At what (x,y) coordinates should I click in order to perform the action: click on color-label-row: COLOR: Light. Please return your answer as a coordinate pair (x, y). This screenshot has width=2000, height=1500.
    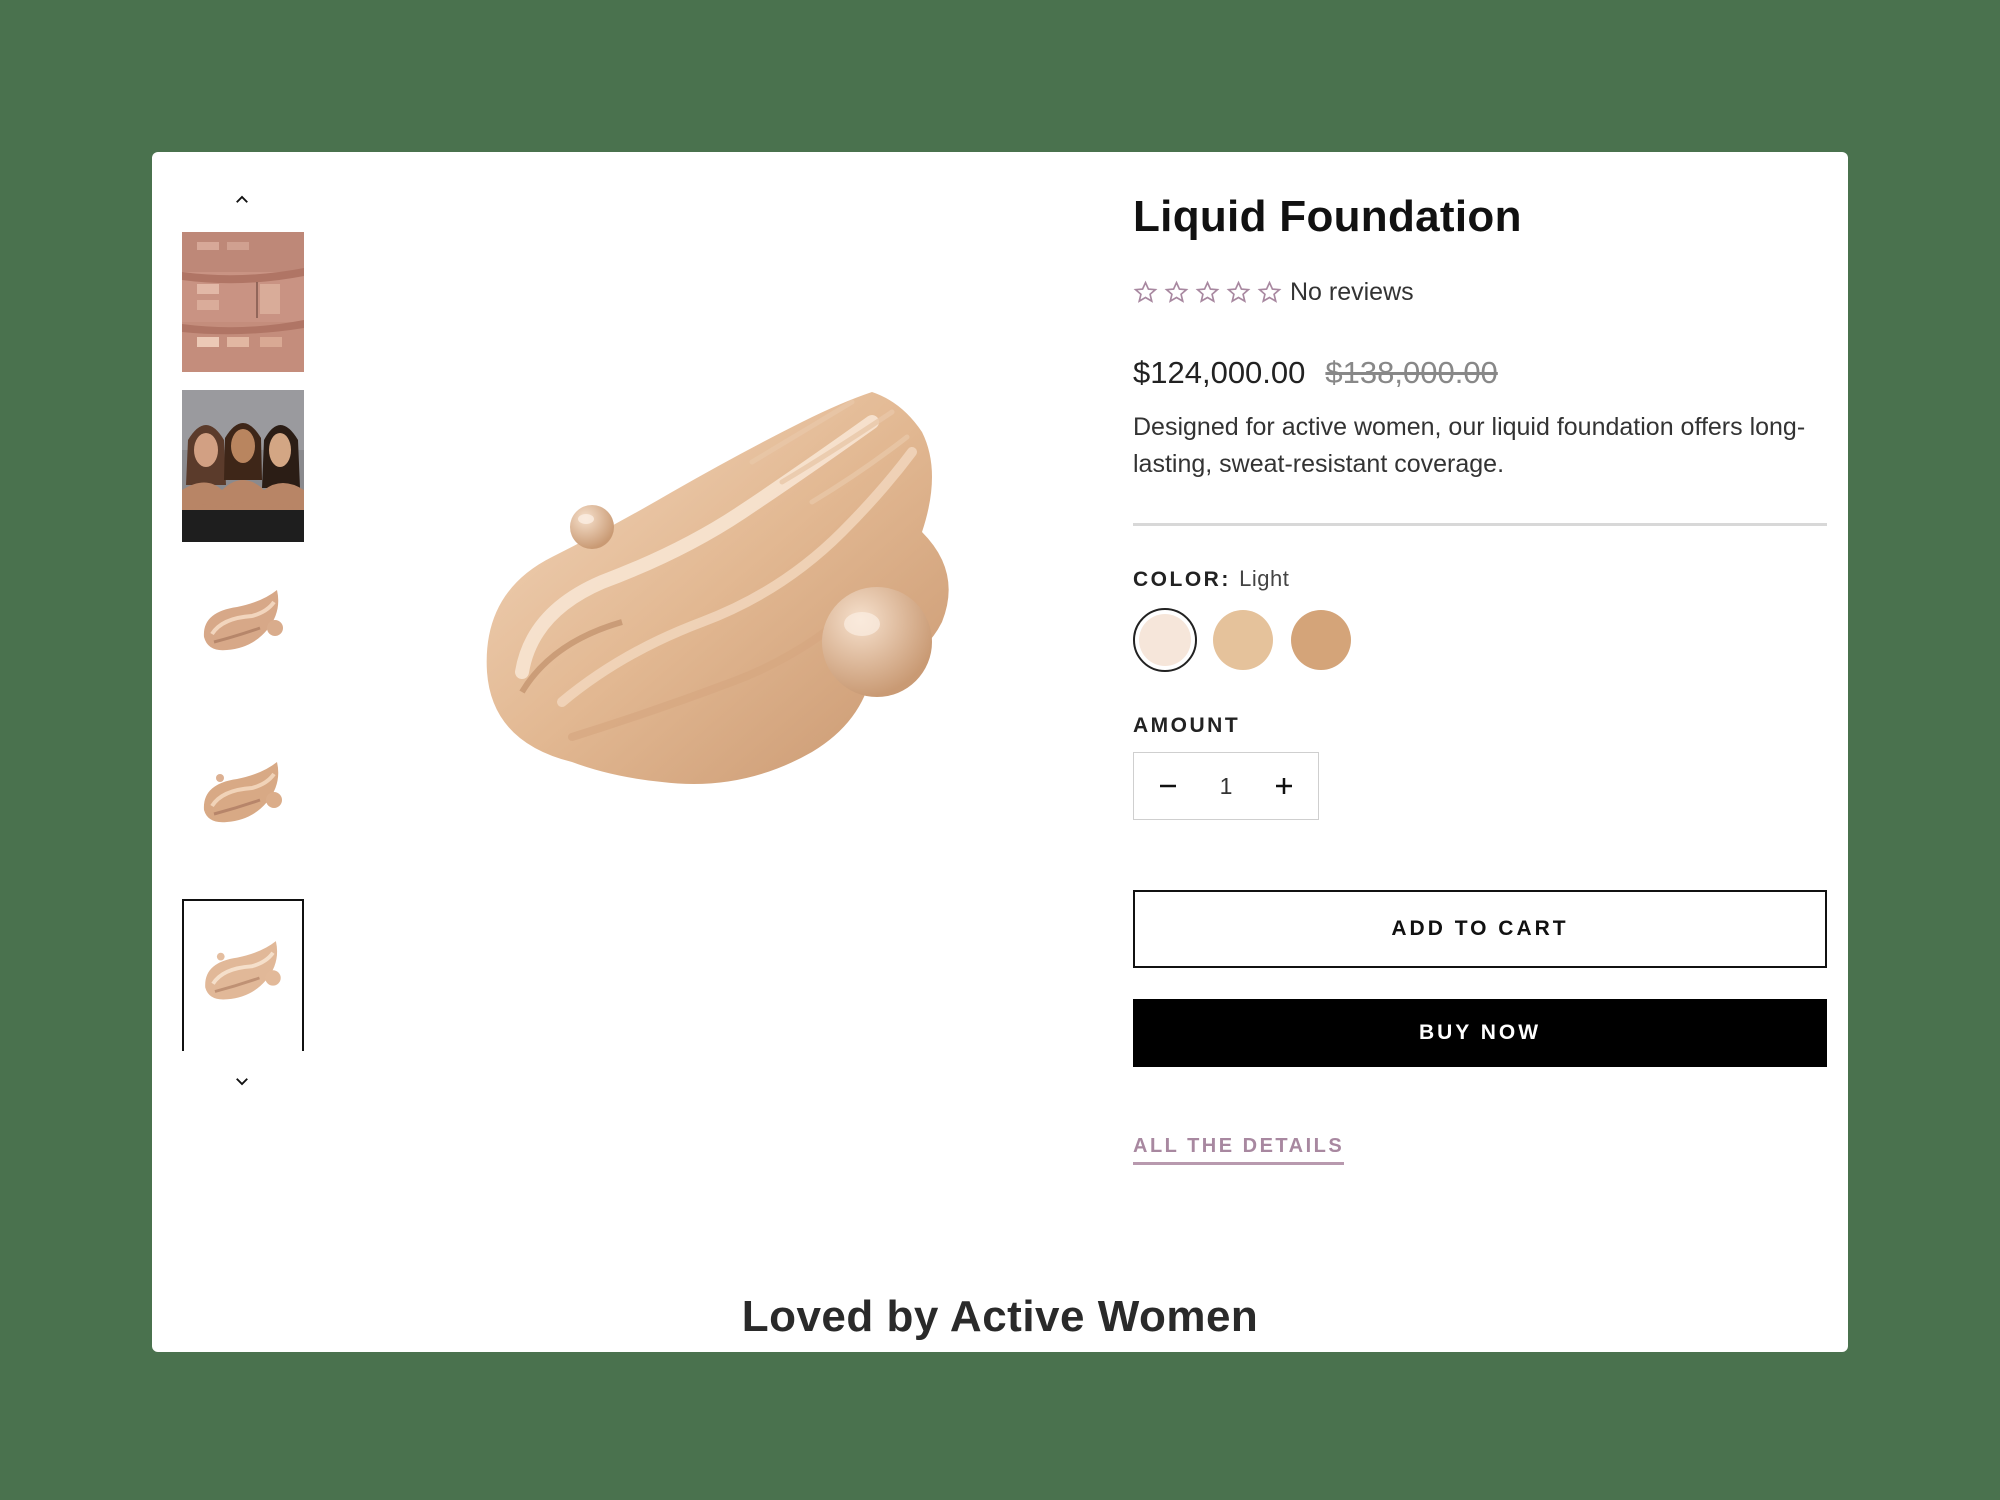
    Looking at the image, I should click on (1480, 579).